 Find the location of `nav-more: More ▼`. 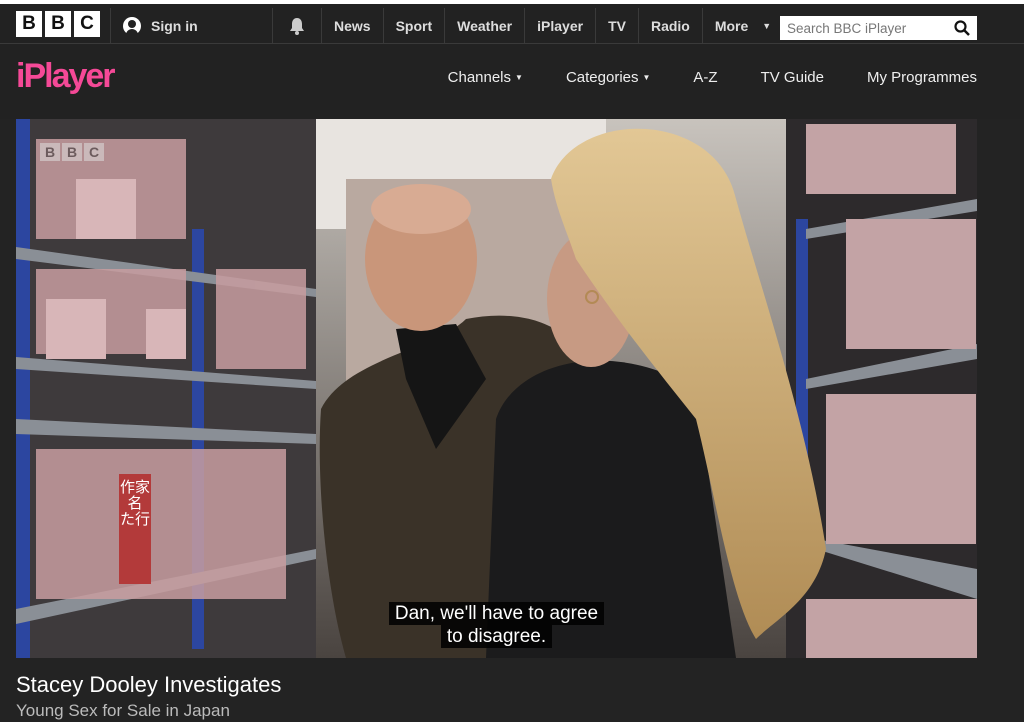

nav-more: More ▼ is located at coordinates (743, 26).